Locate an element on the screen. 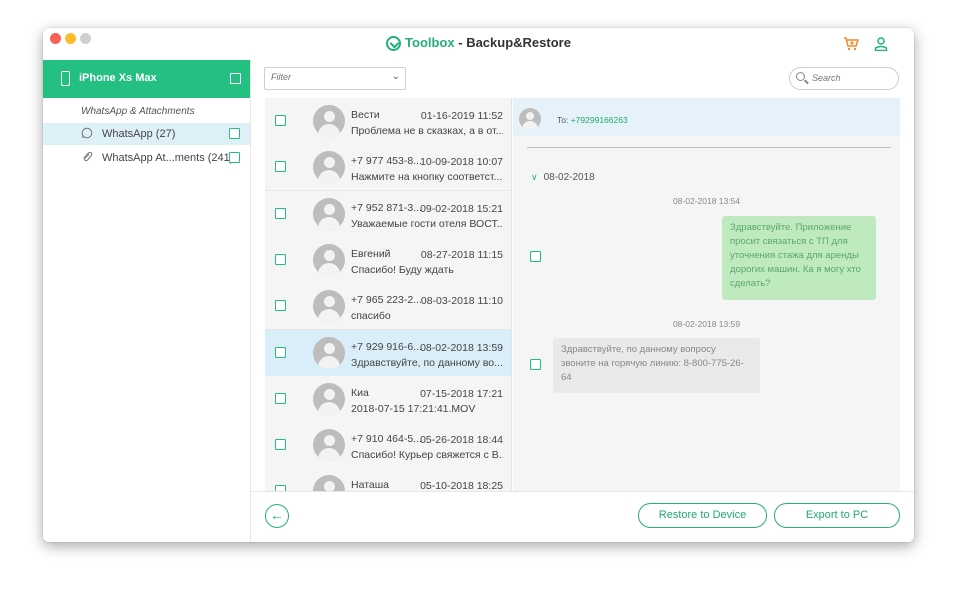 This screenshot has width=957, height=599. conversation-row: Наташа 05-10-2018 18:25 is located at coordinates (388, 479).